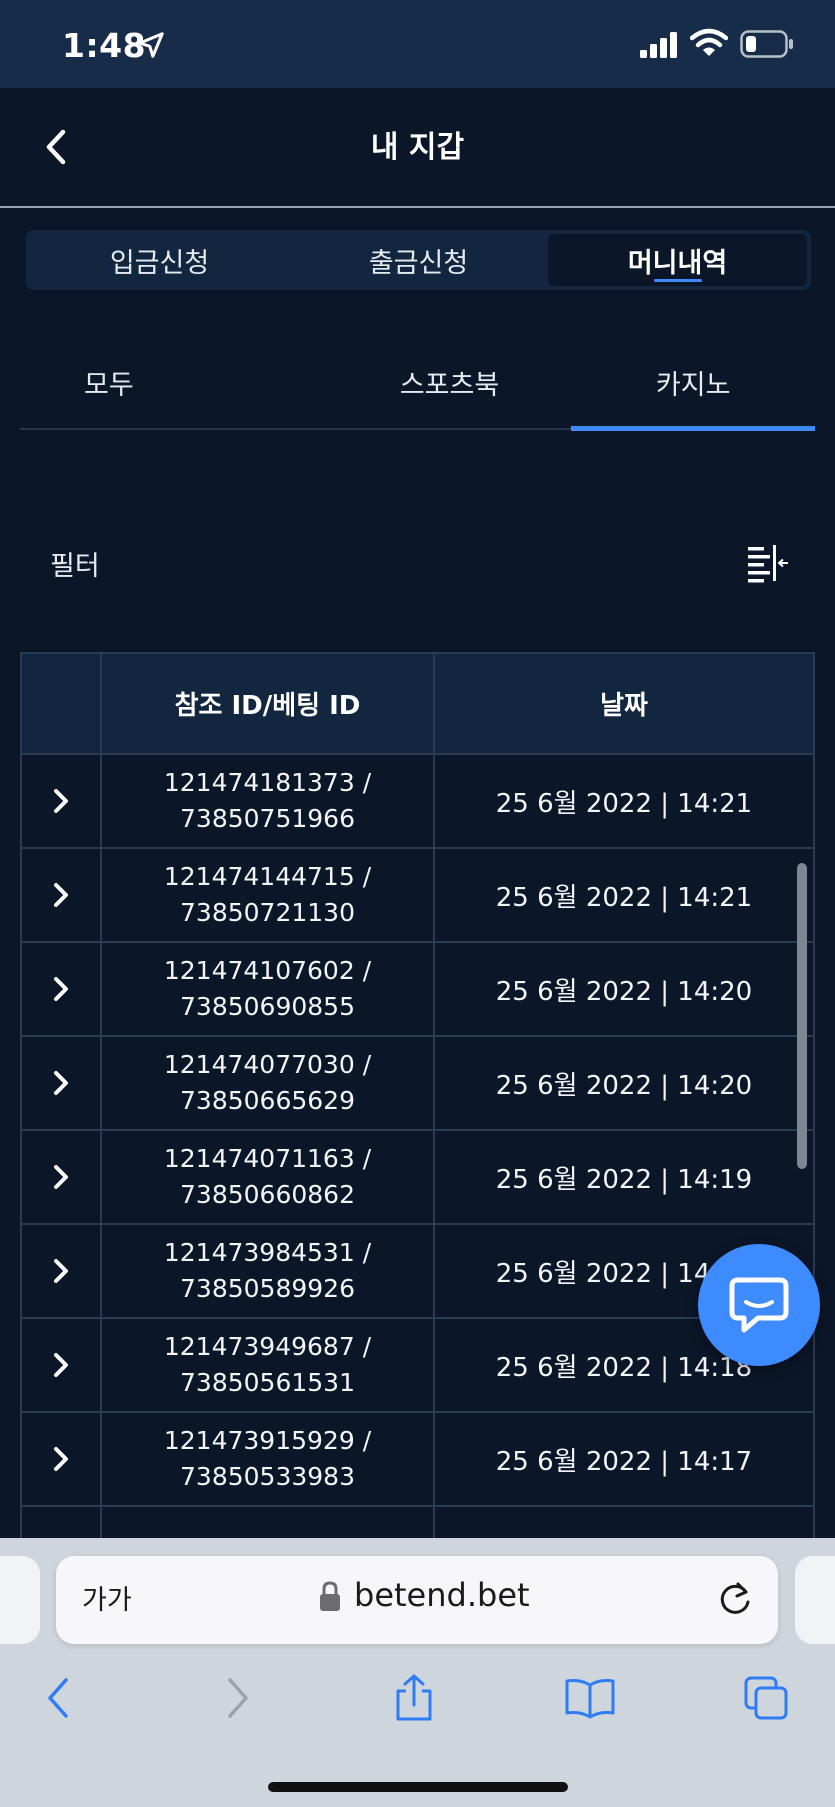 This screenshot has width=835, height=1807. I want to click on tab-sportsbook: 스포츠북, so click(450, 382).